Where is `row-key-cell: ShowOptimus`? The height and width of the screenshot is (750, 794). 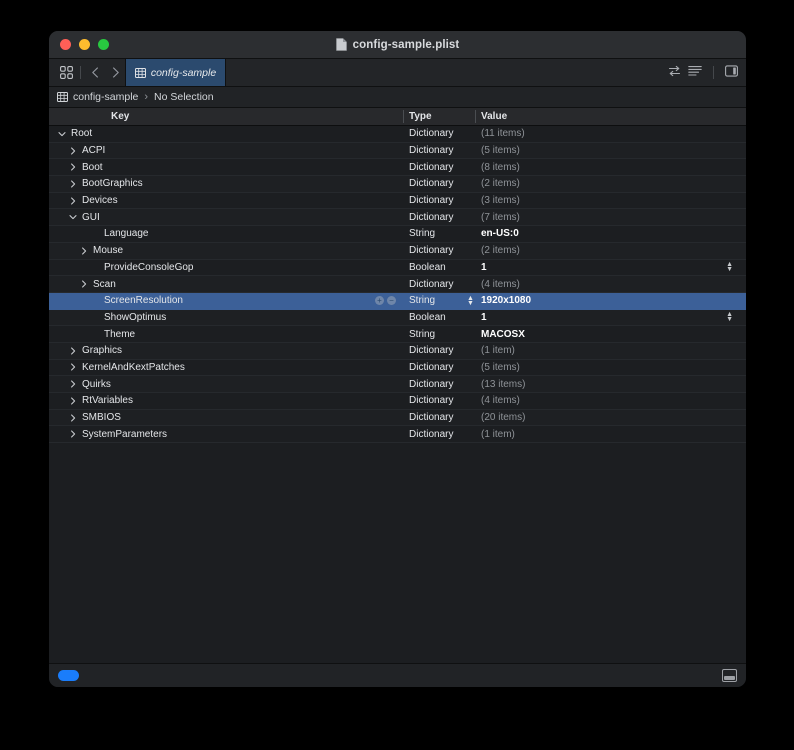
row-key-cell: ShowOptimus is located at coordinates (128, 317).